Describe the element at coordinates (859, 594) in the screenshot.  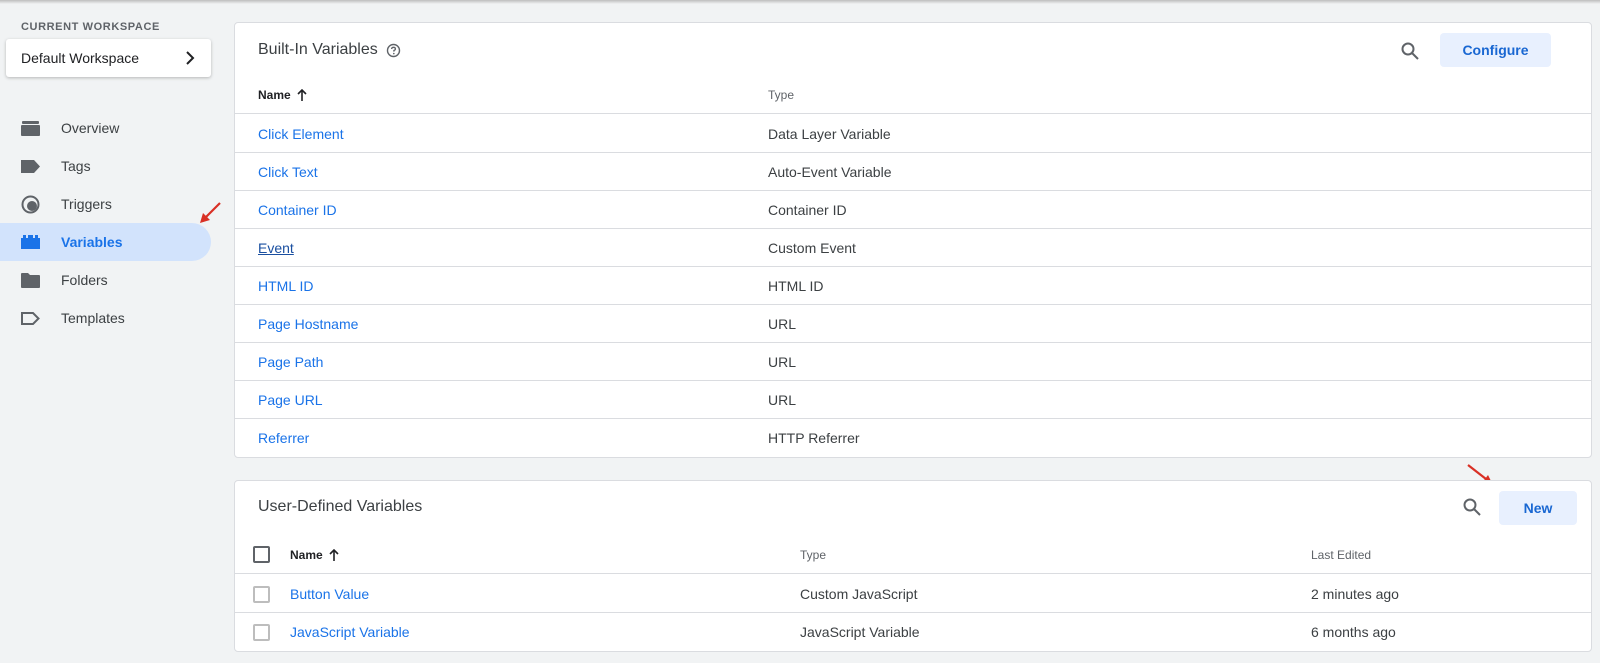
I see `variable-type: Custom JavaScript` at that location.